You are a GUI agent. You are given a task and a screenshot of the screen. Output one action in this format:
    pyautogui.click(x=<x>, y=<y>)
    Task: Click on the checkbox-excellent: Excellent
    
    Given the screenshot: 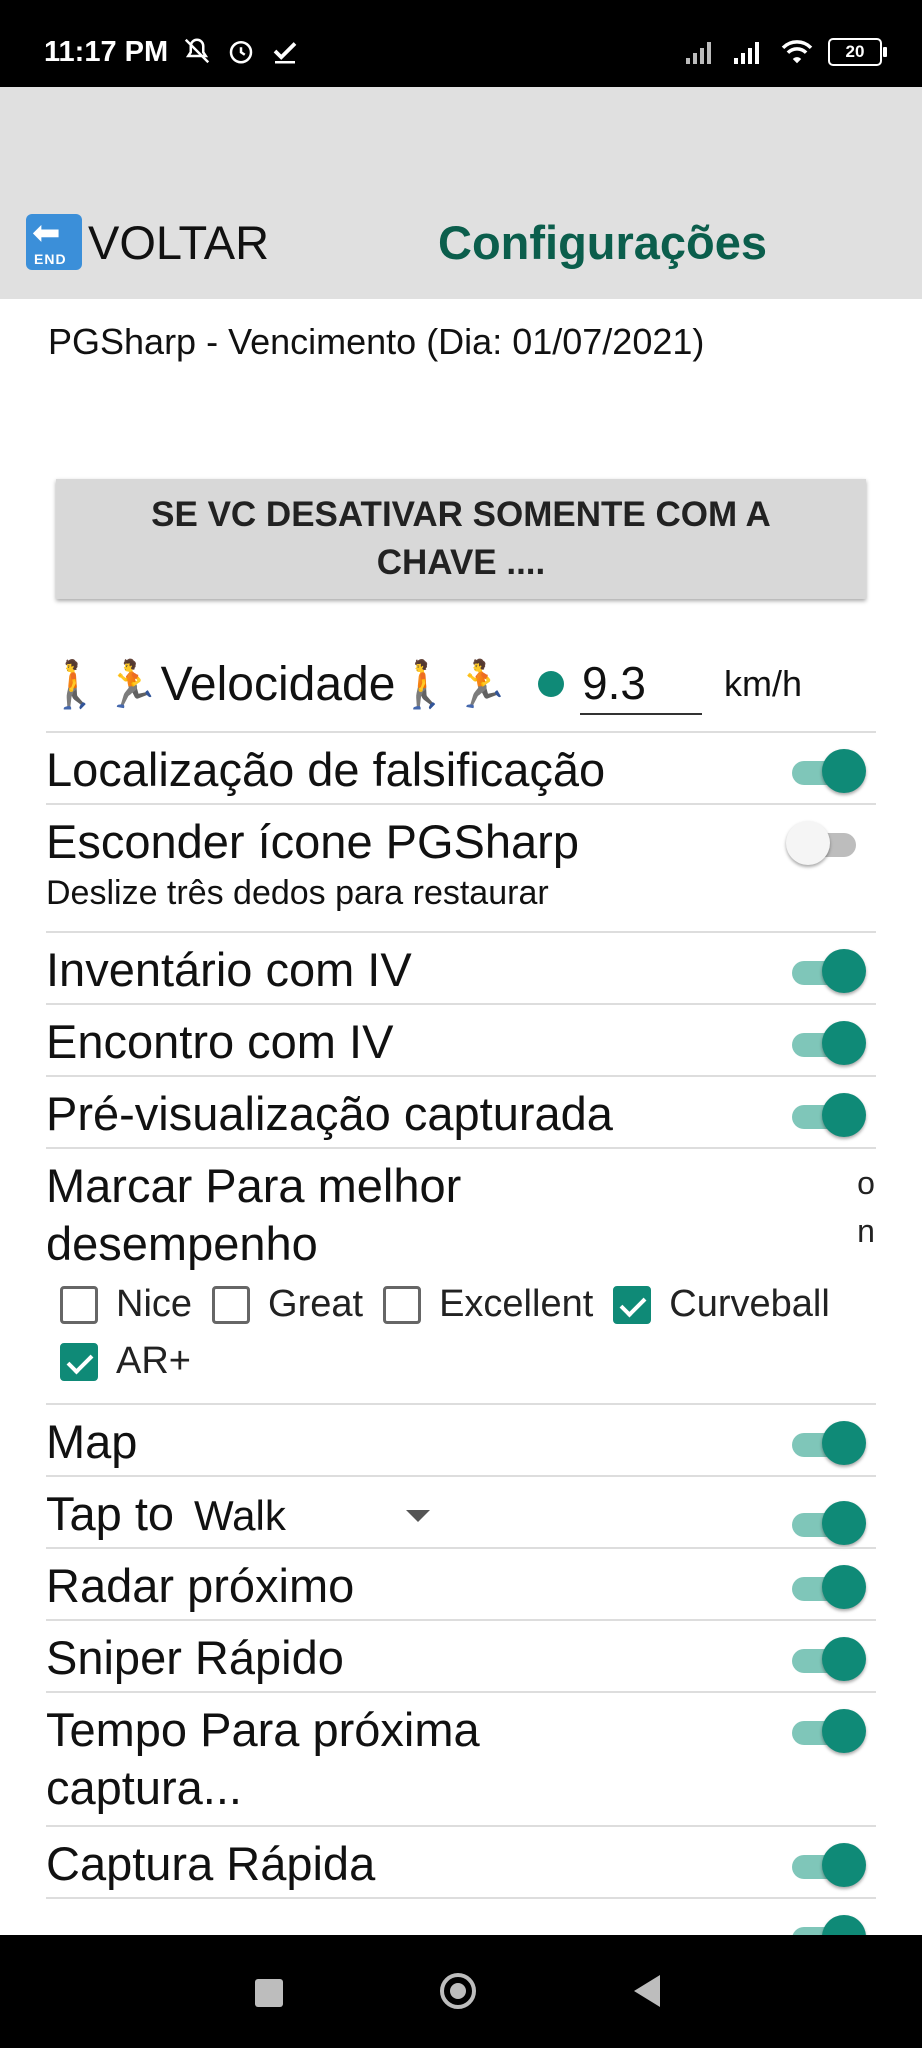 What is the action you would take?
    pyautogui.click(x=488, y=1304)
    